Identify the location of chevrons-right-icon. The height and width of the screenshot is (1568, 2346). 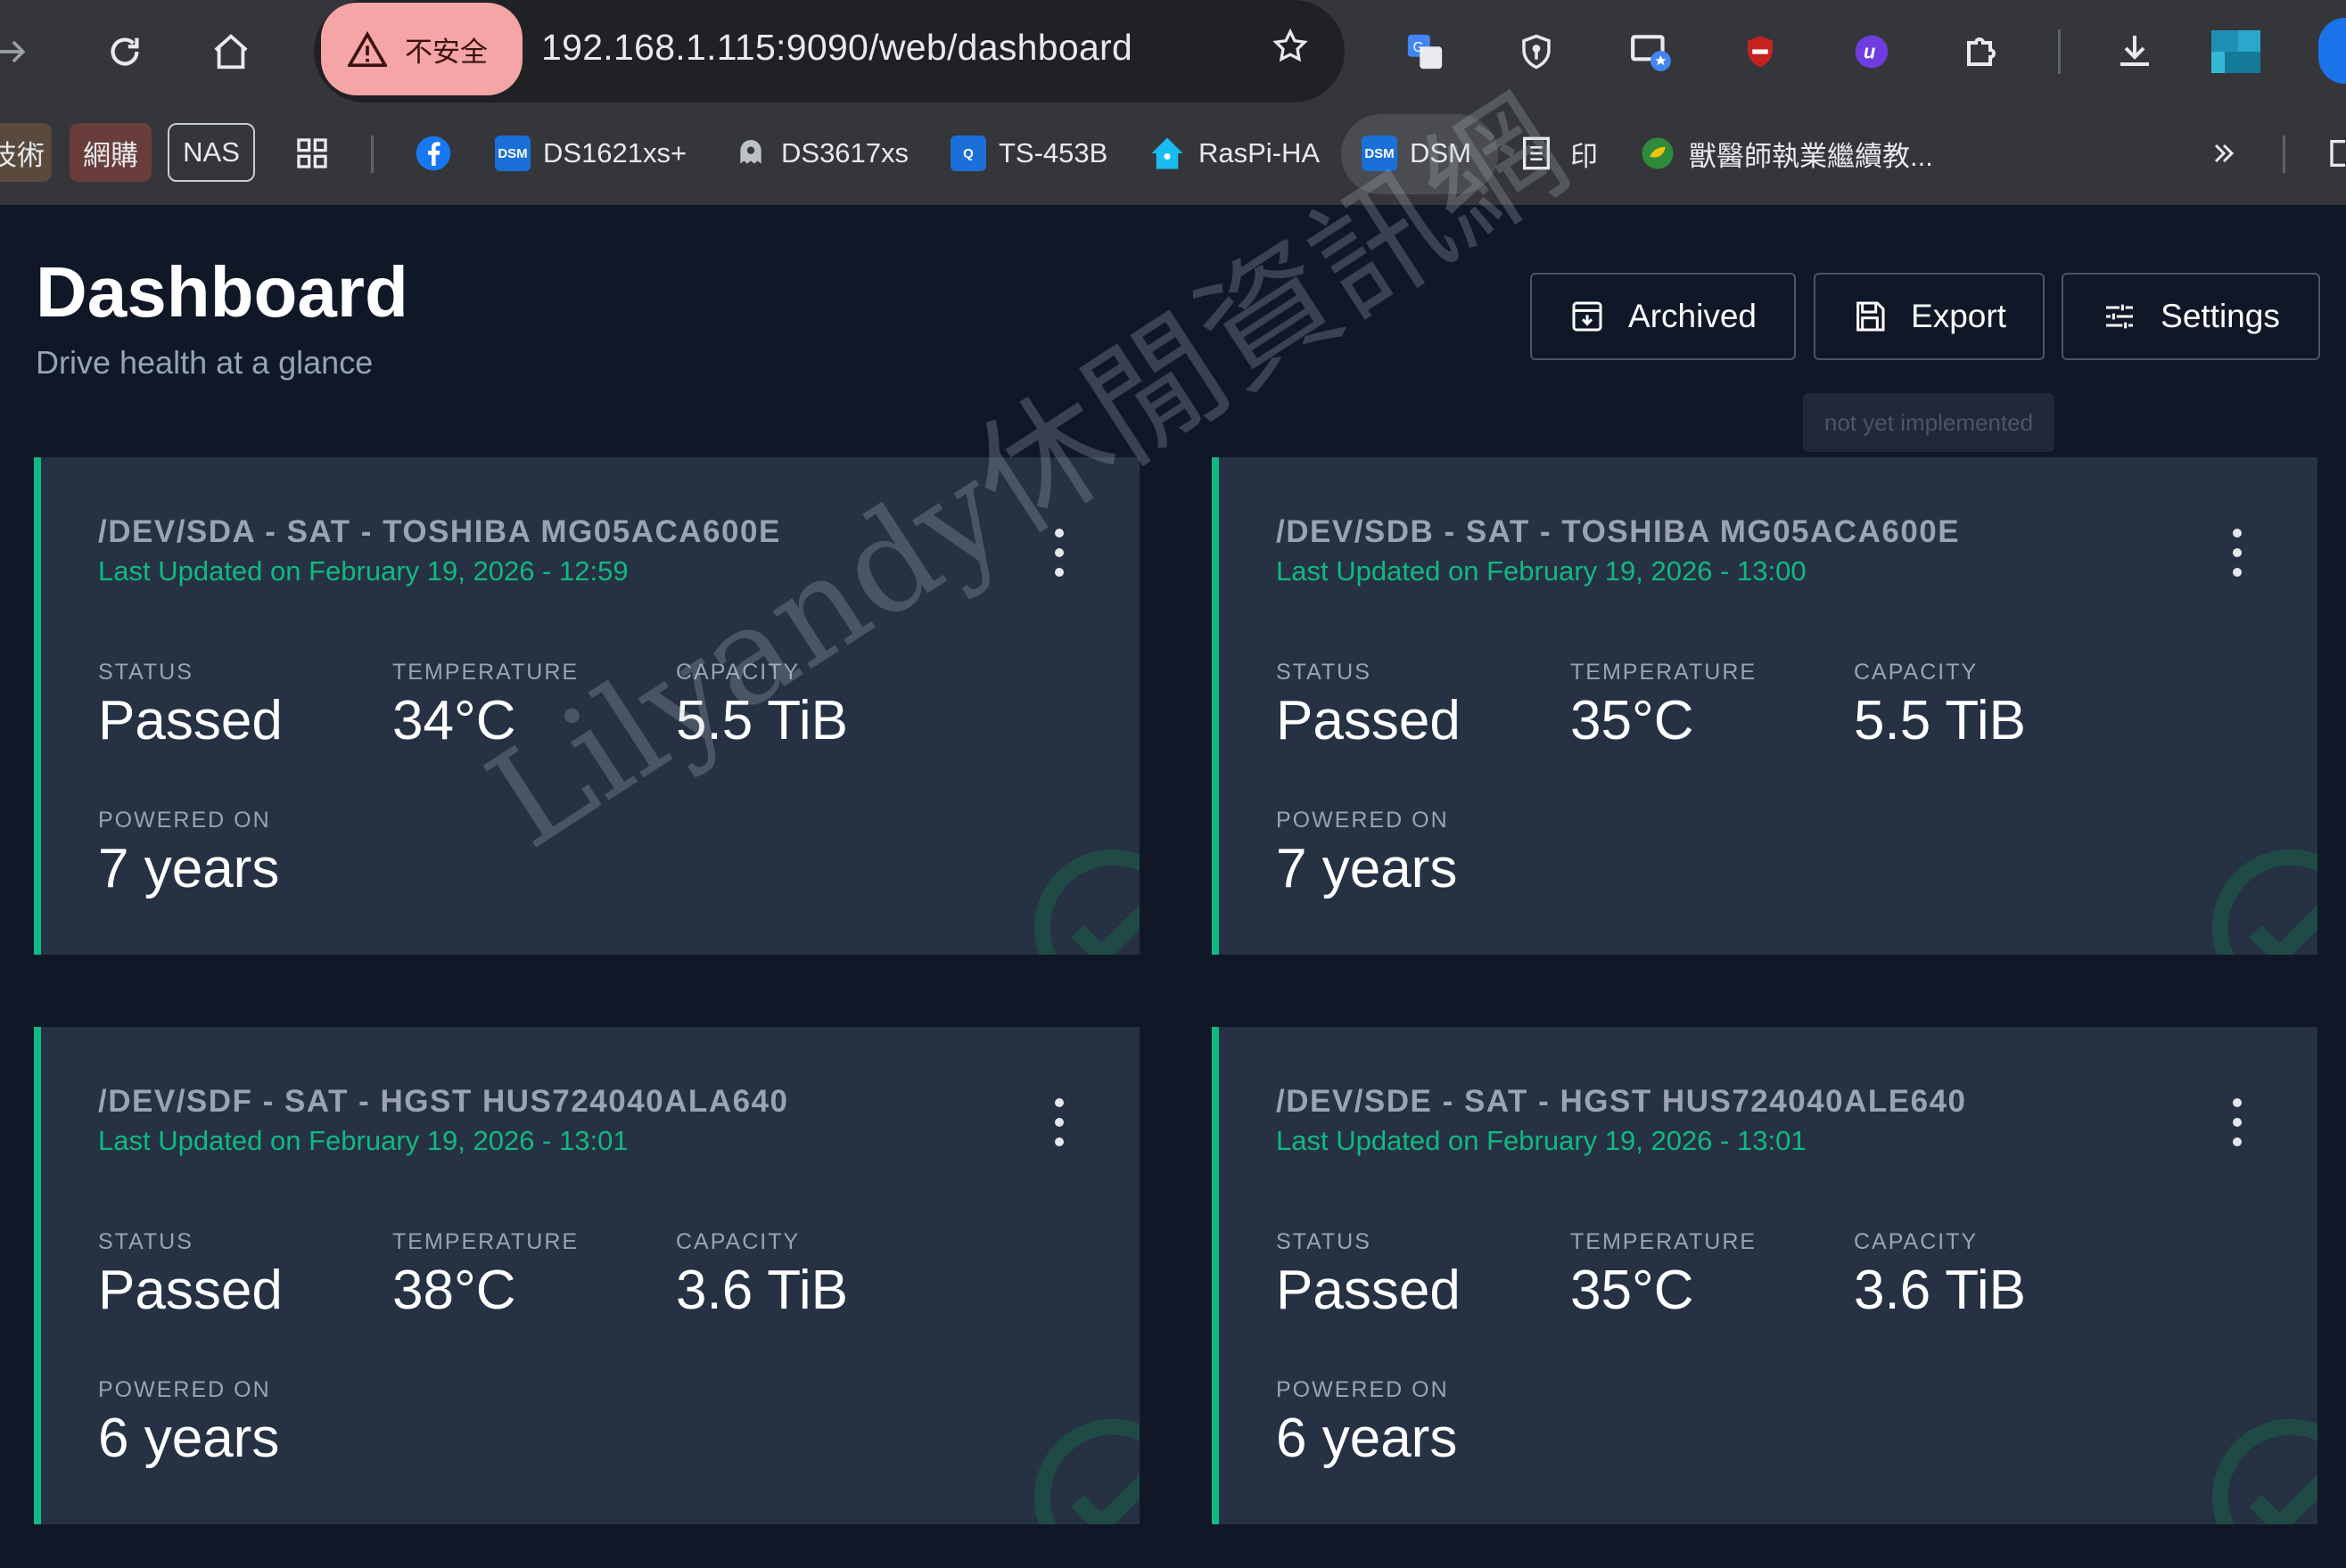
(2224, 153).